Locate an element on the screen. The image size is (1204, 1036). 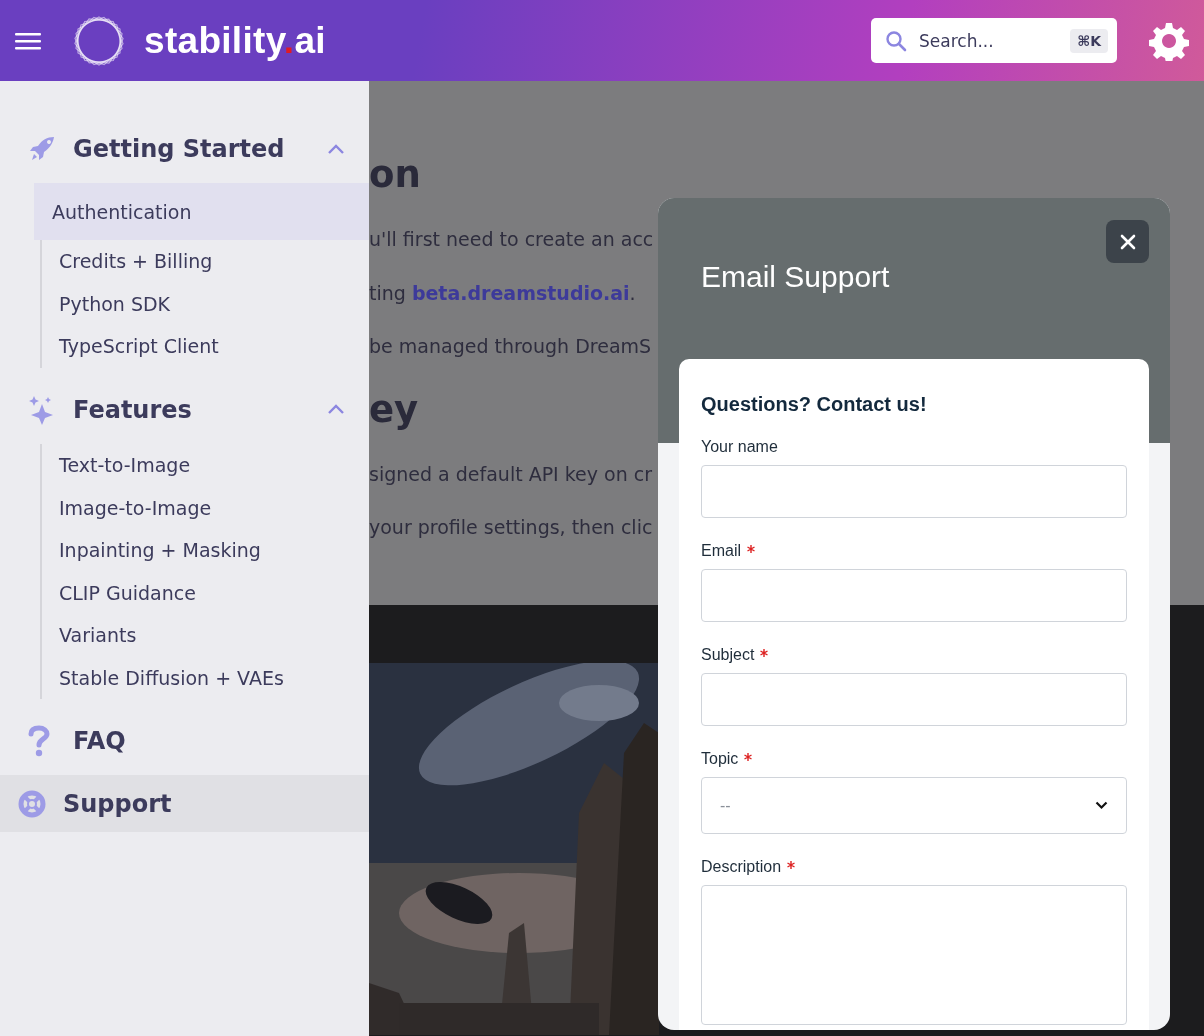
paragraph-text: . is located at coordinates (632, 292).